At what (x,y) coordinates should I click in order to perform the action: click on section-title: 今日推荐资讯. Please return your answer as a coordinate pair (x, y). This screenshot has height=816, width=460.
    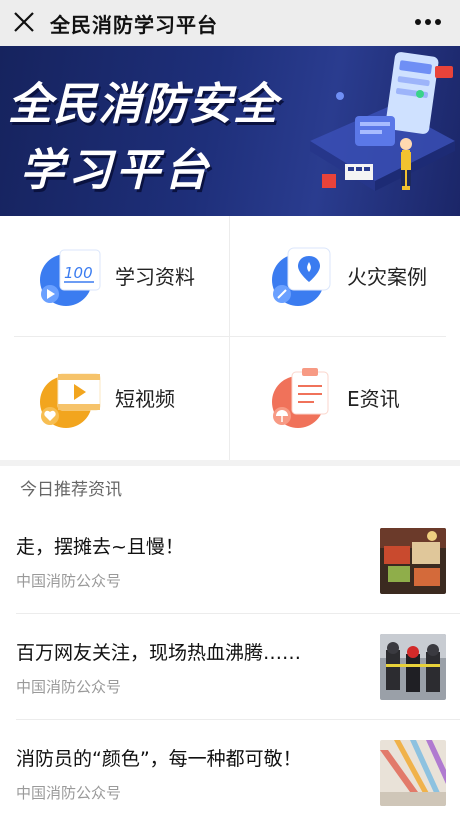
    Looking at the image, I should click on (71, 490).